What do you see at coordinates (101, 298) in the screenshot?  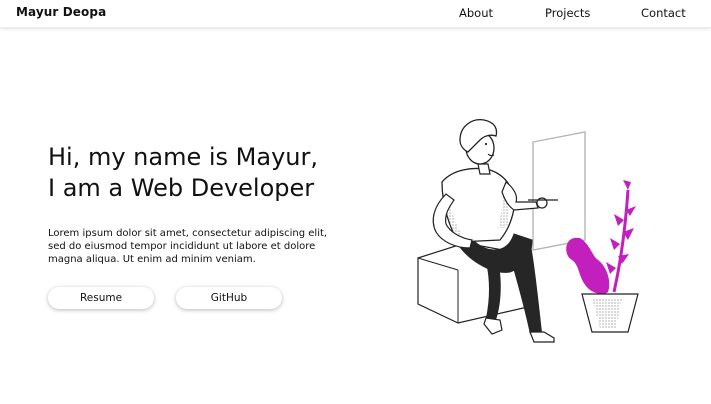 I see `resume-button: Resume` at bounding box center [101, 298].